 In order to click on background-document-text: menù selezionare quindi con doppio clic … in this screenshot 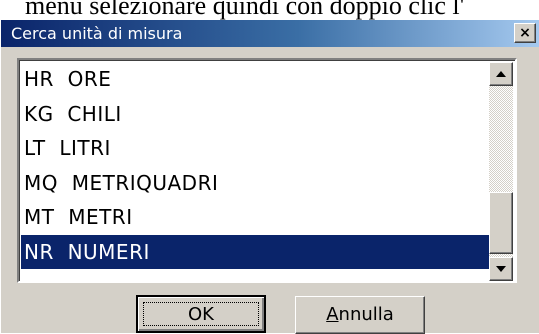, I will do `click(245, 10)`.